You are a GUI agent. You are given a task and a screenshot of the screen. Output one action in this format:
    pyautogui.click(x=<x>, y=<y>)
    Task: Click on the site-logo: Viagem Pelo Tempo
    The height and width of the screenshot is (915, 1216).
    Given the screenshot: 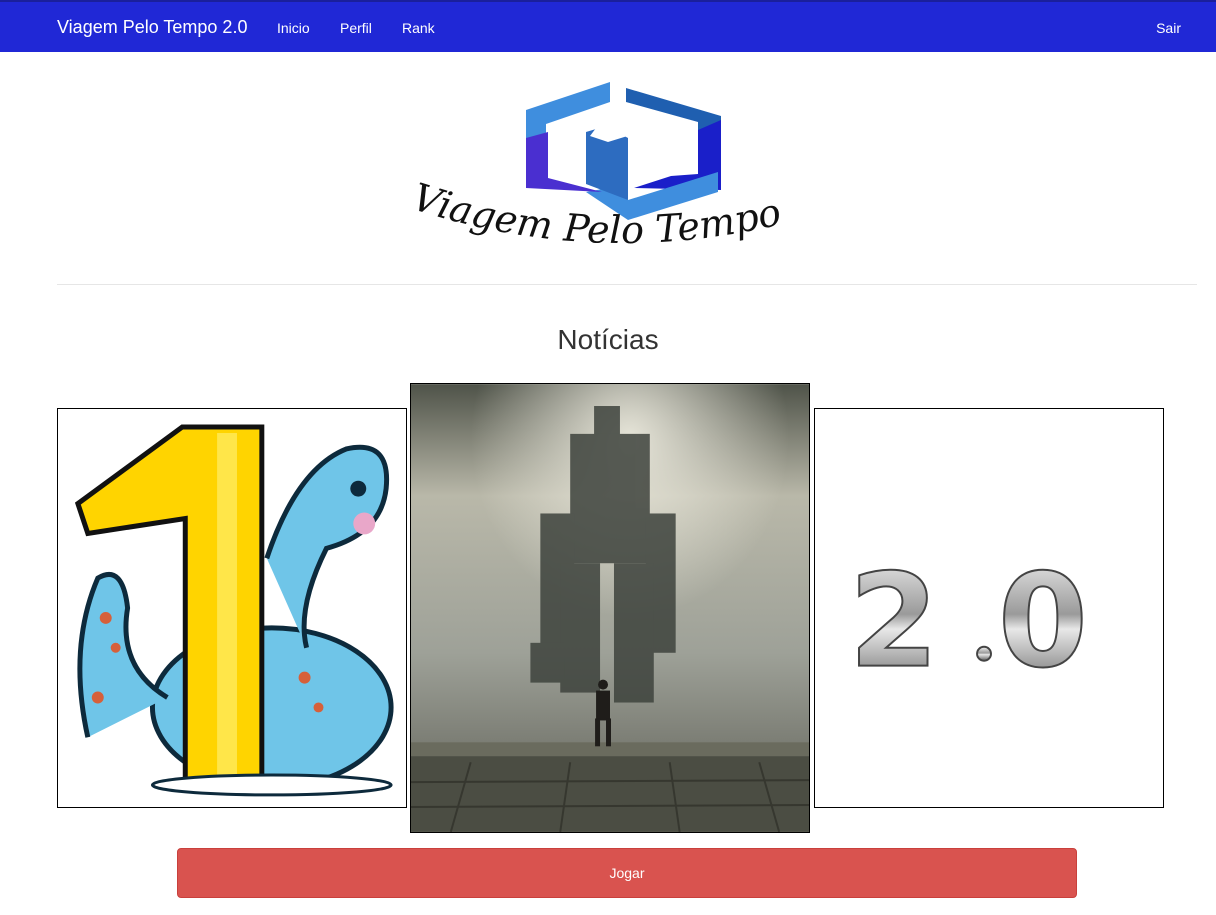 What is the action you would take?
    pyautogui.click(x=628, y=175)
    